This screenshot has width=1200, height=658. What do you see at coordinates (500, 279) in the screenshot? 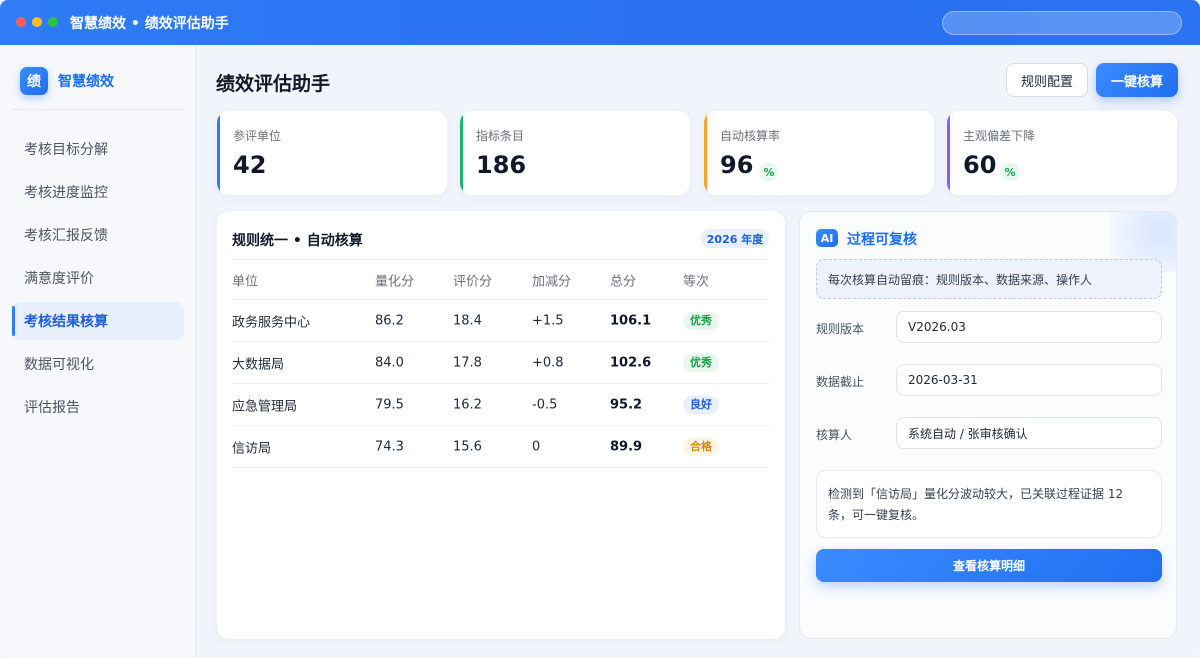
I see `table-header-row: 单位 量化分 评价分 加减分 总分 等次` at bounding box center [500, 279].